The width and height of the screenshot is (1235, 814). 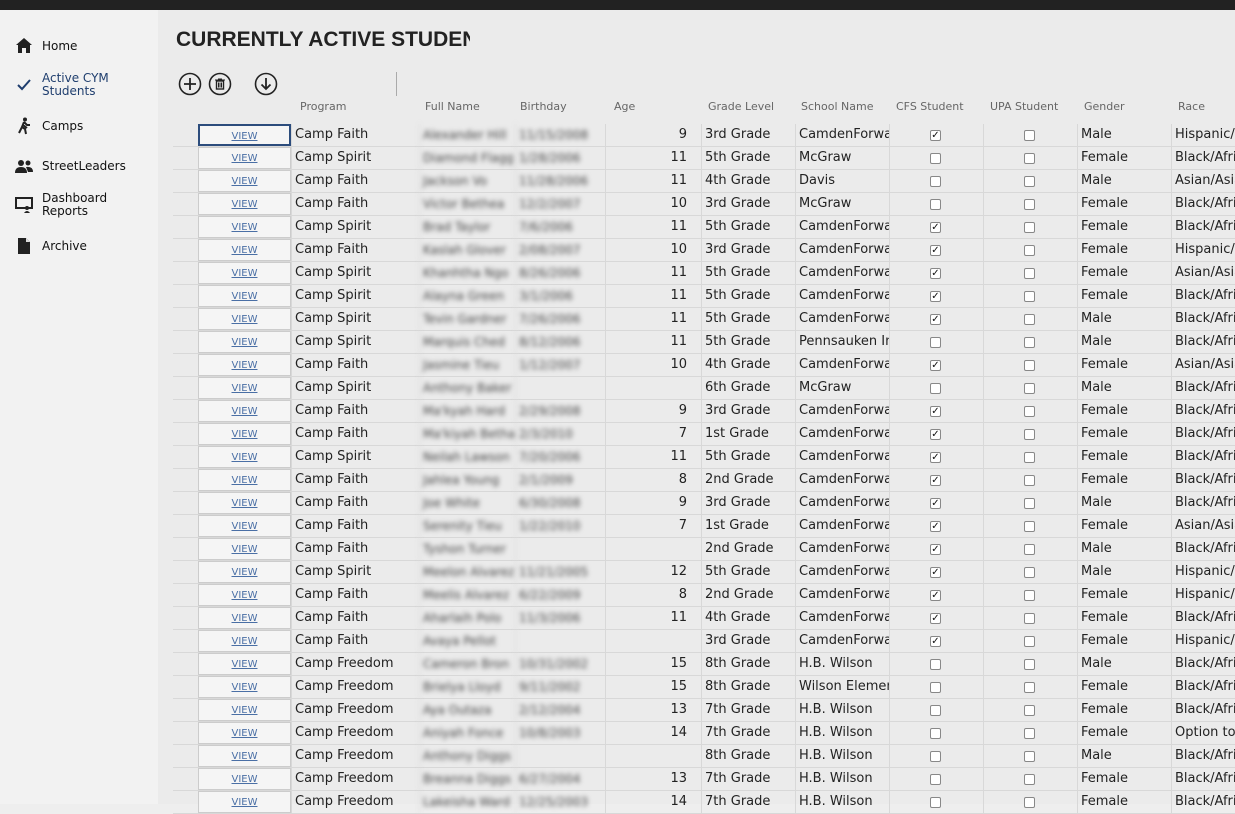 What do you see at coordinates (624, 106) in the screenshot?
I see `col-header-age: Age` at bounding box center [624, 106].